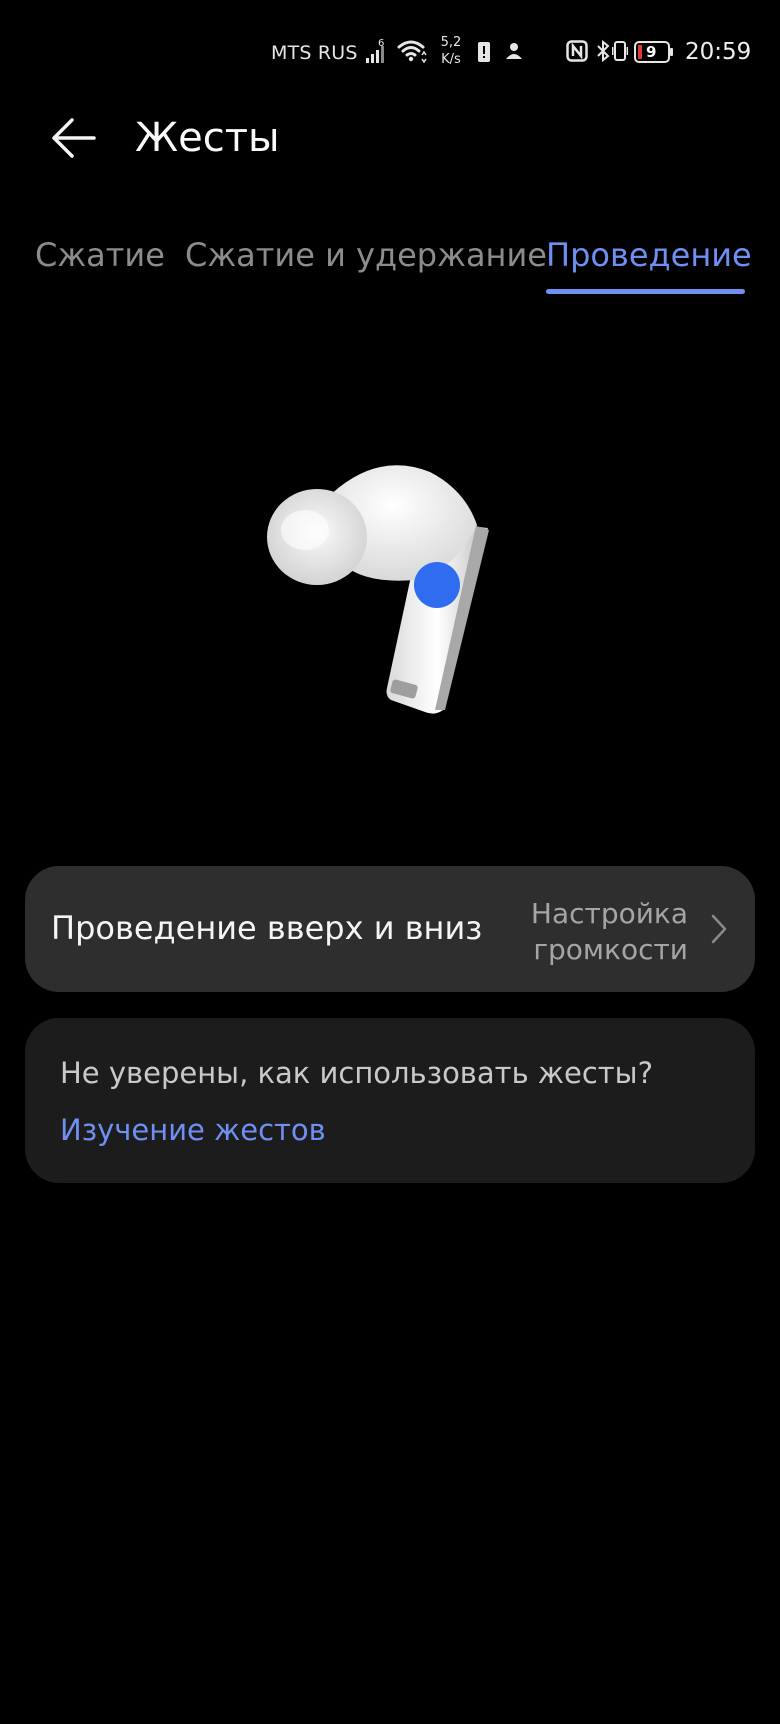 The height and width of the screenshot is (1724, 780). What do you see at coordinates (610, 949) in the screenshot?
I see `setting-value-line2: громкости` at bounding box center [610, 949].